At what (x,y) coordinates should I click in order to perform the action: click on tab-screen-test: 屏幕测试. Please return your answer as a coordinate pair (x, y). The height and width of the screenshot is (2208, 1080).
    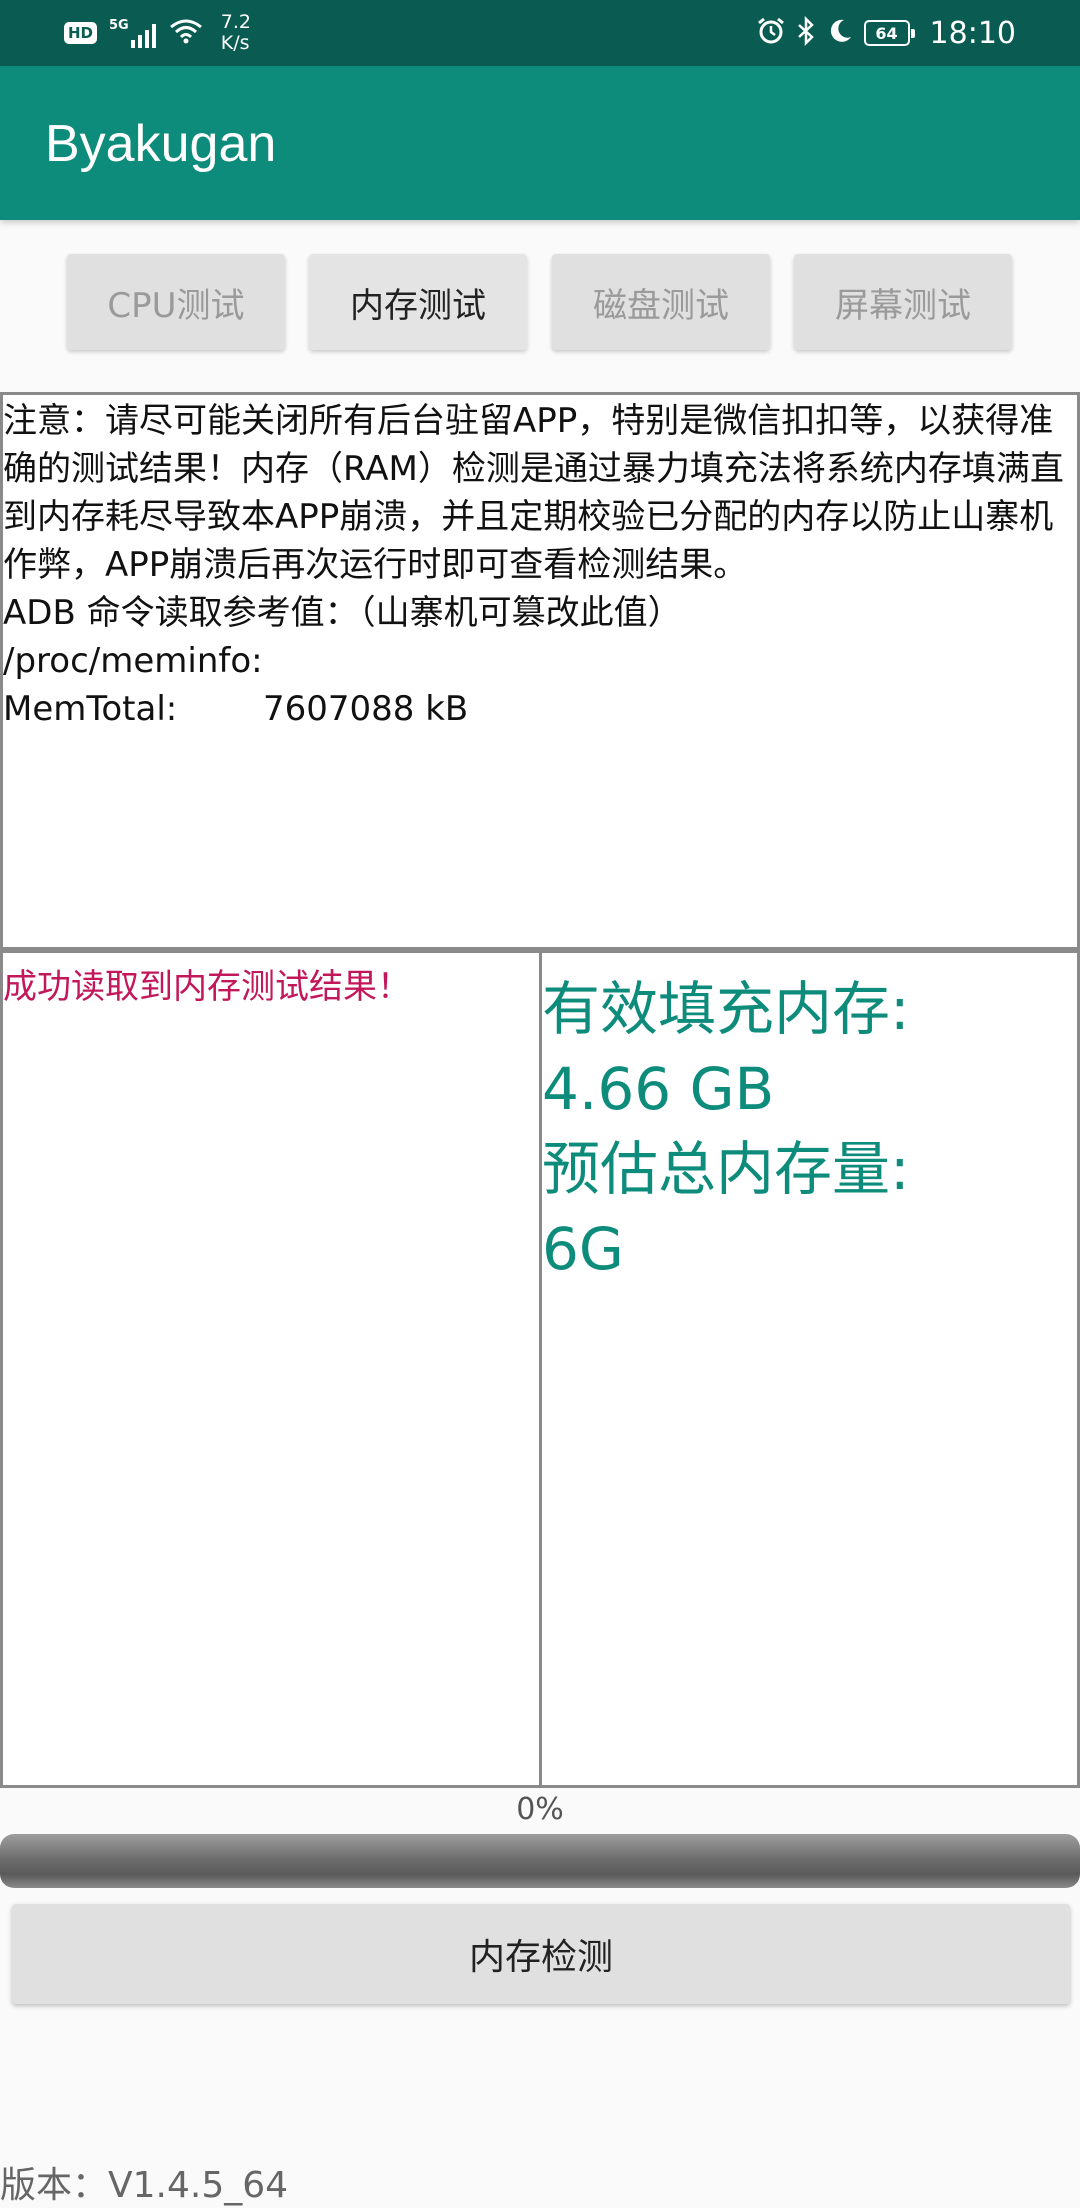
    Looking at the image, I should click on (903, 302).